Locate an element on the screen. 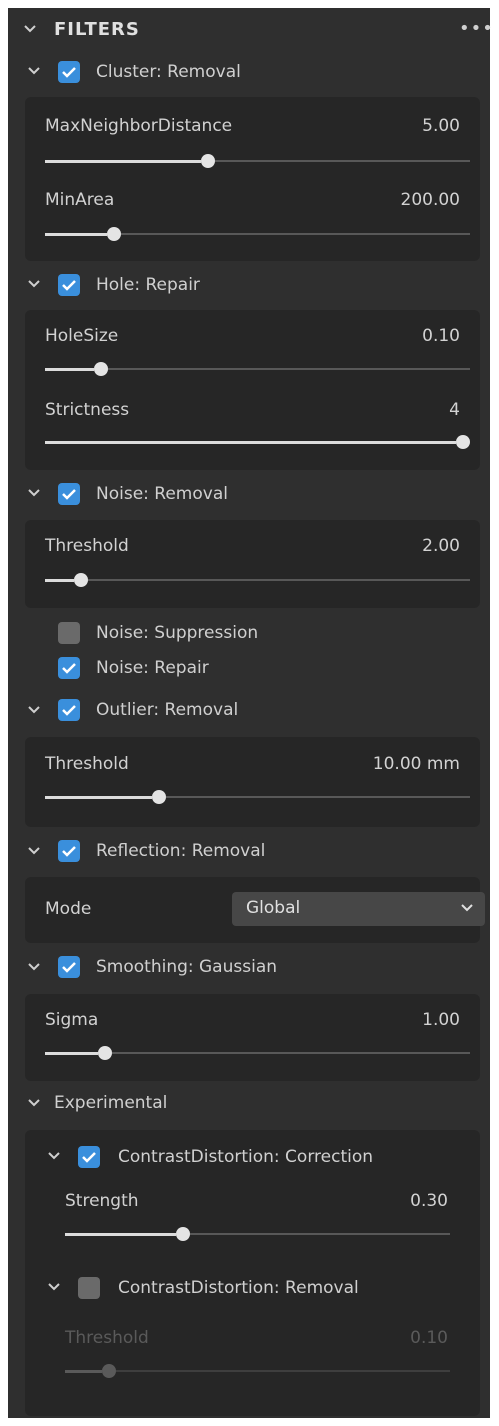 The image size is (499, 1426). hole-repair-checkbox is located at coordinates (69, 285).